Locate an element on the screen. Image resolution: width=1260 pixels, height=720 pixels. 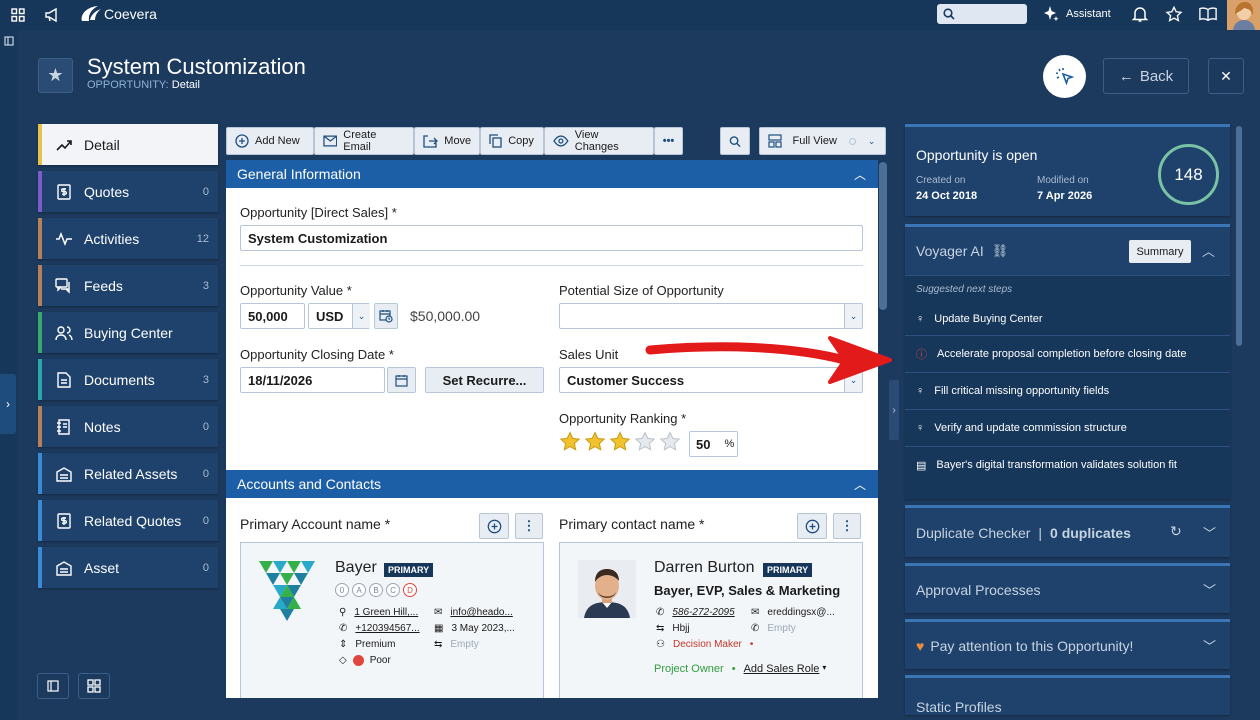
favorite-record-button: ★ is located at coordinates (55, 75).